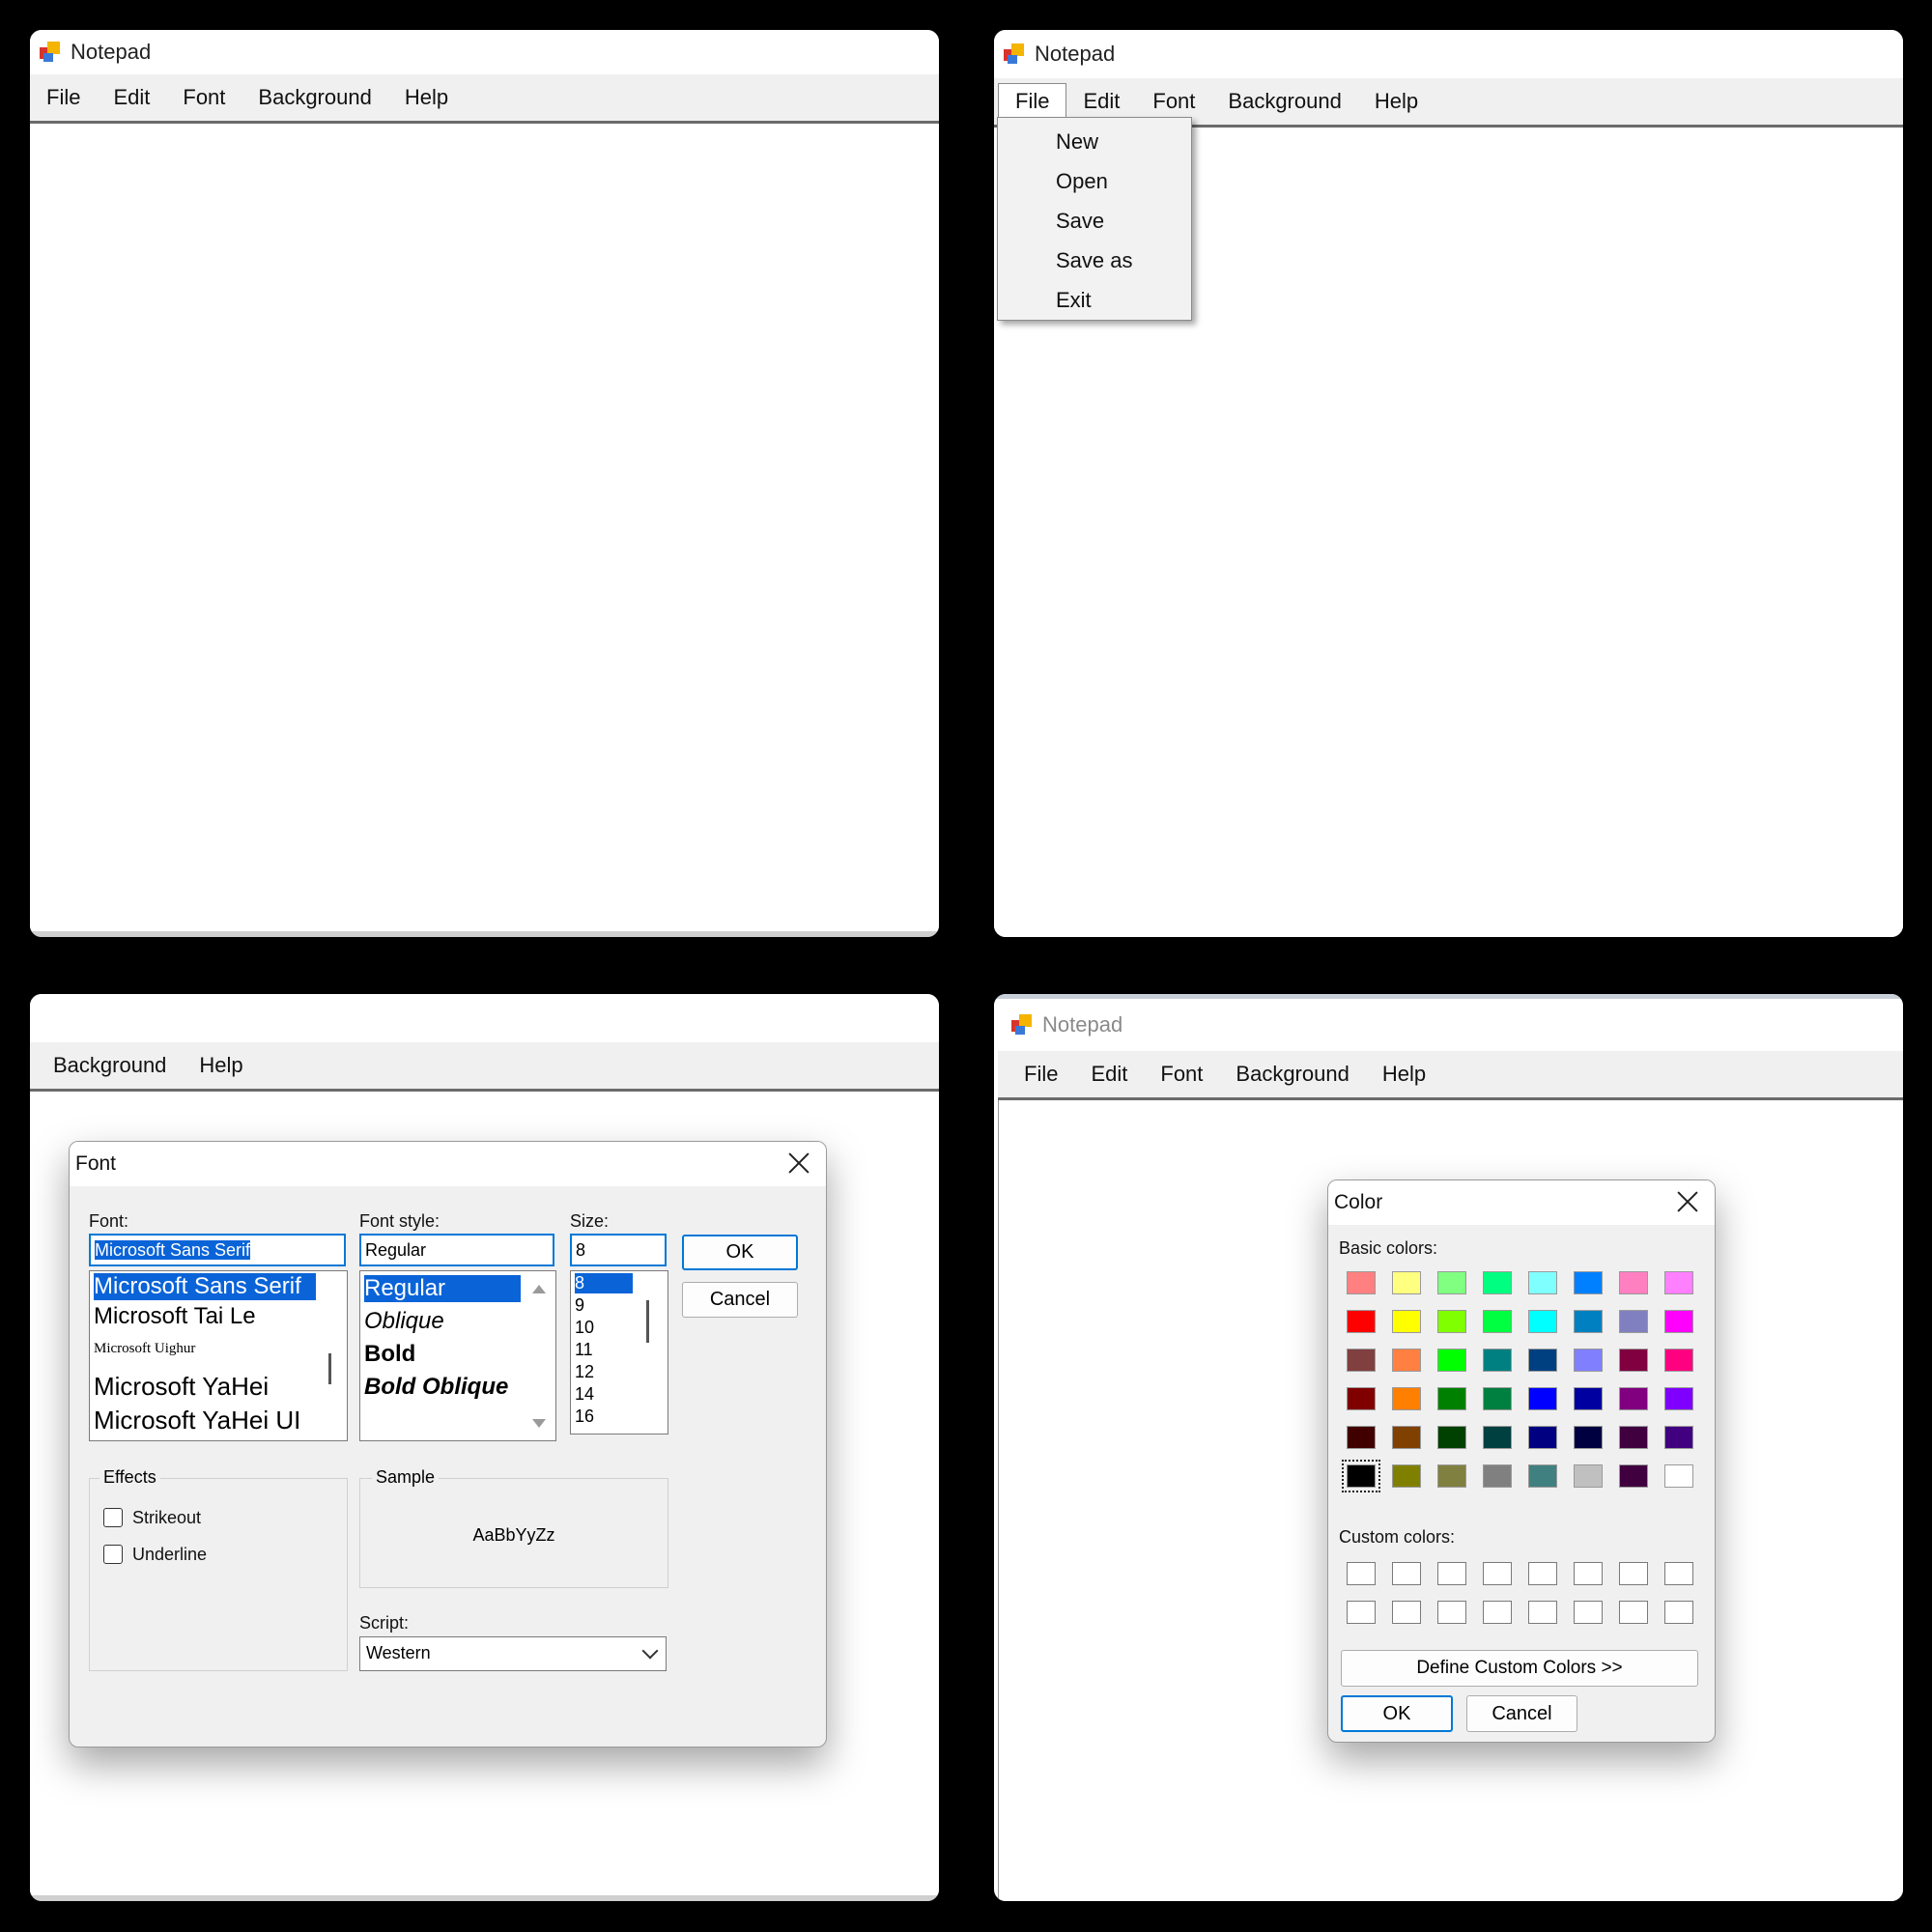 This screenshot has height=1932, width=1932. I want to click on scroll-down-icon, so click(539, 1423).